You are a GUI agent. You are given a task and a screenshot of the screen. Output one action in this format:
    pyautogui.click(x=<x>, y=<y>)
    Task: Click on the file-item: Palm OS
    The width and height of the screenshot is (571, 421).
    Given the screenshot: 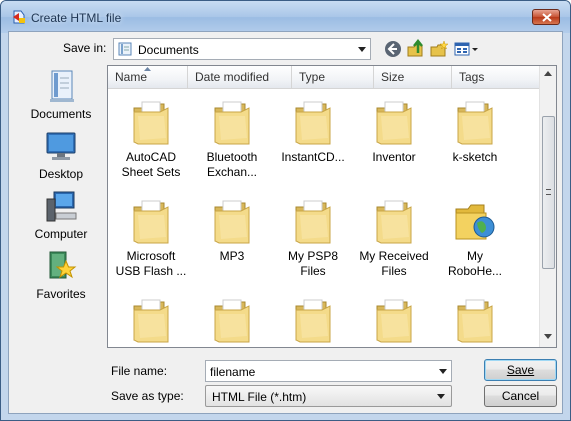 What is the action you would take?
    pyautogui.click(x=313, y=321)
    